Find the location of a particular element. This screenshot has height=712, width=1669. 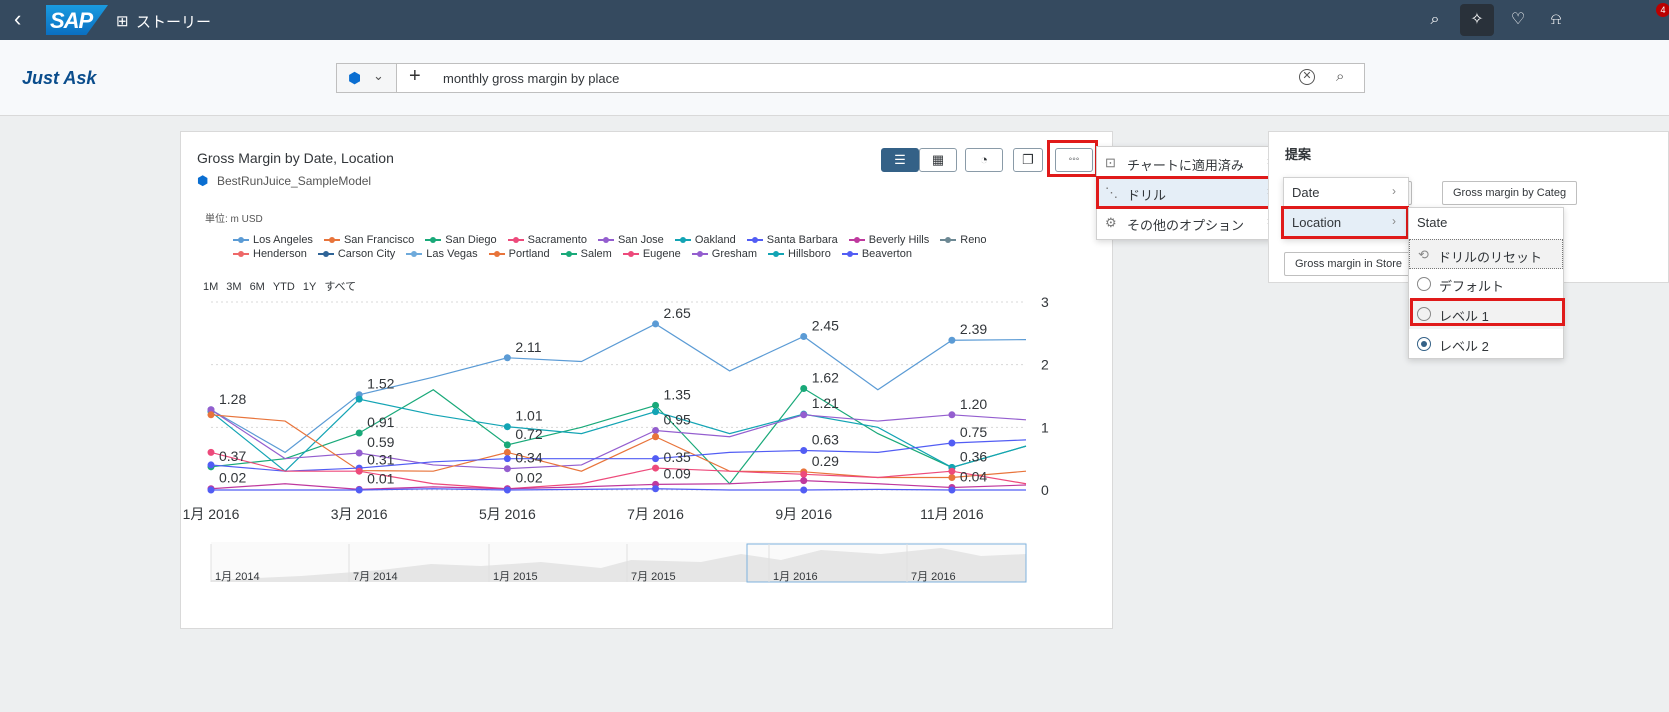

legend-label: Las Vegas is located at coordinates (452, 254).